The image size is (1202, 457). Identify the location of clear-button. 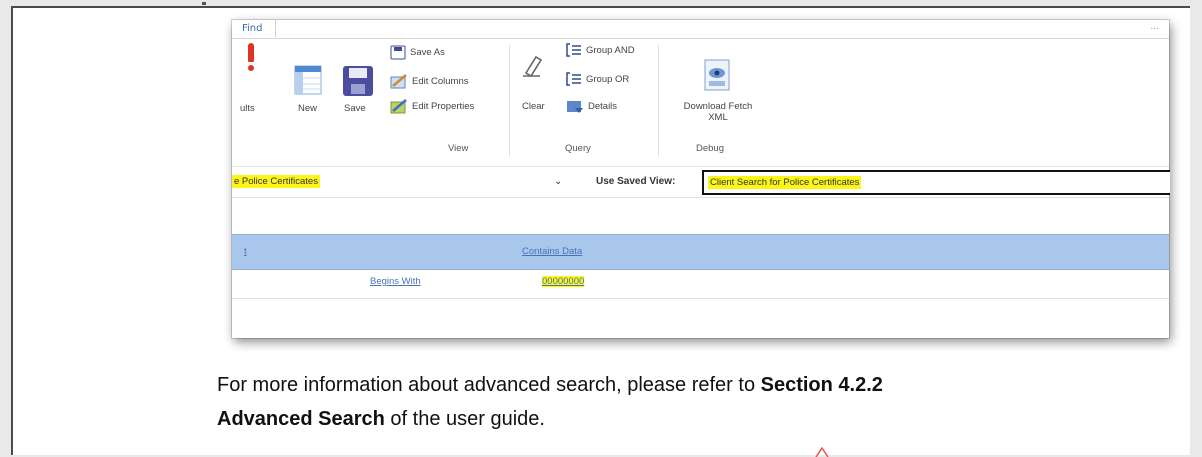
(532, 67).